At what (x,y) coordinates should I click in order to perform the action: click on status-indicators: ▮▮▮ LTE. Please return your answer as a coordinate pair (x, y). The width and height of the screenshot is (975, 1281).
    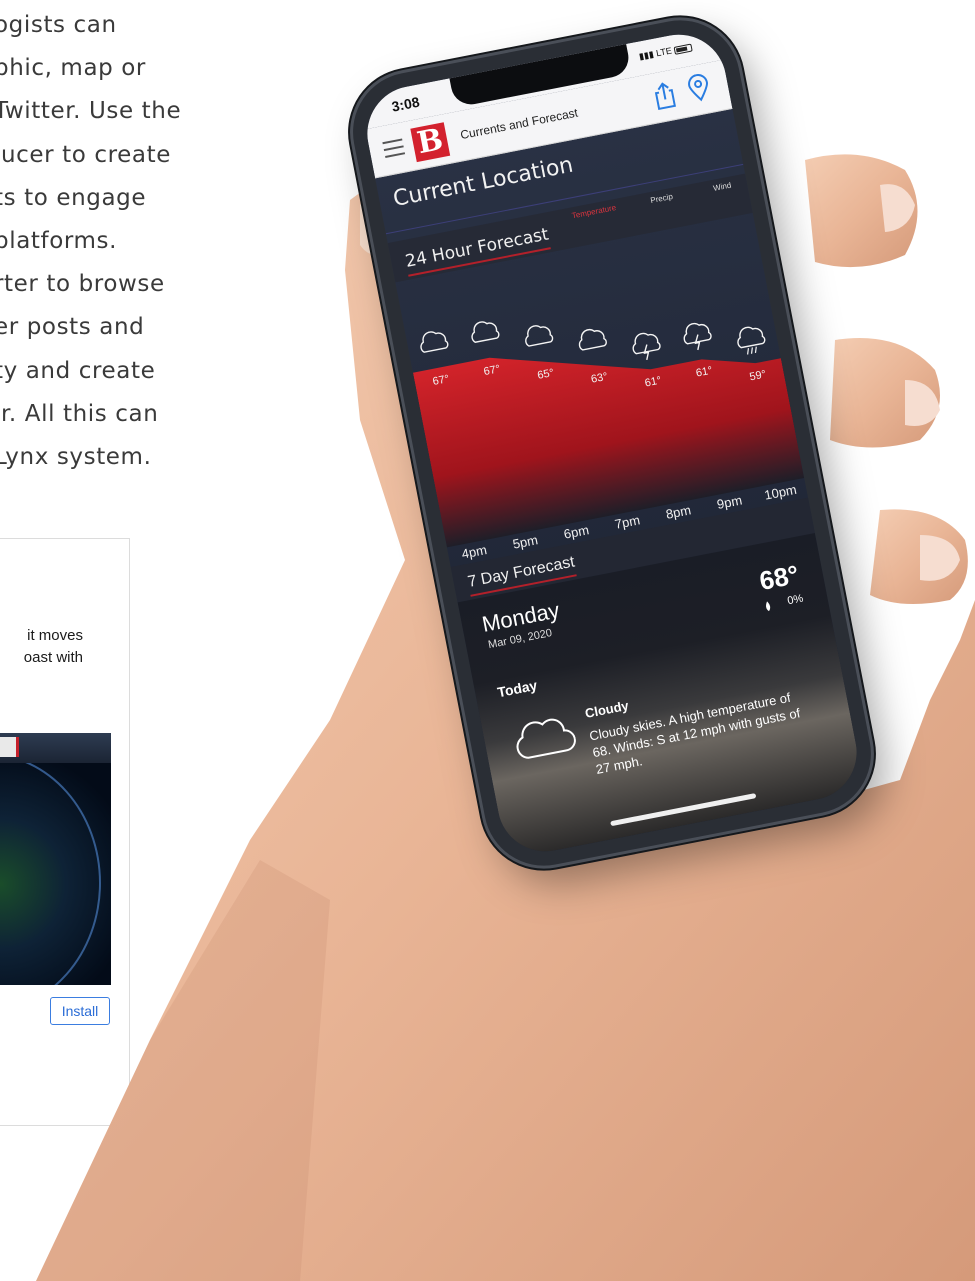
    Looking at the image, I should click on (665, 52).